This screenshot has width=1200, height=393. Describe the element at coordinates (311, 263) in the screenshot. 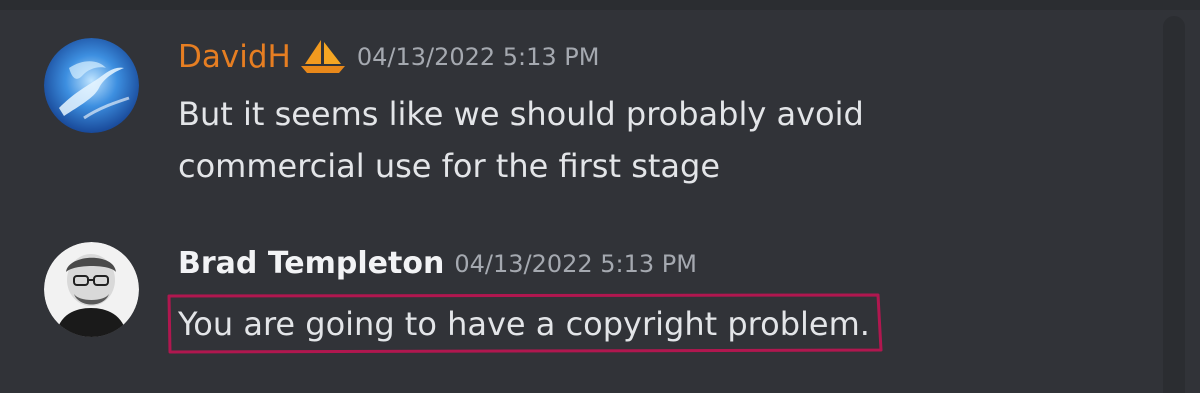

I see `username-brad-templeton: Brad Templeton` at that location.